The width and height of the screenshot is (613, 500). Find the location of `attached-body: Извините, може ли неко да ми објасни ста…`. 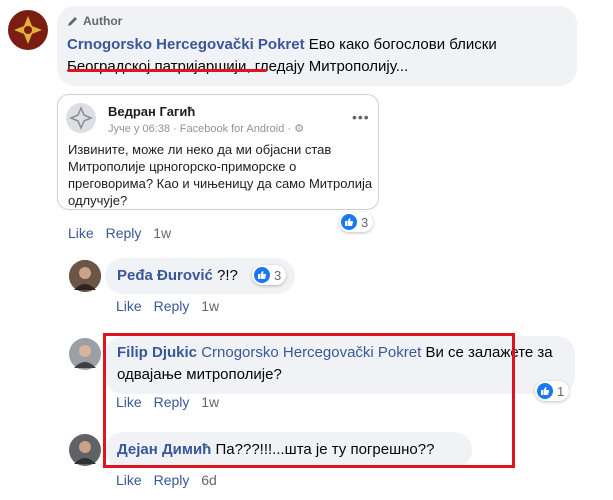

attached-body: Извините, може ли неко да ми објасни ста… is located at coordinates (220, 175).